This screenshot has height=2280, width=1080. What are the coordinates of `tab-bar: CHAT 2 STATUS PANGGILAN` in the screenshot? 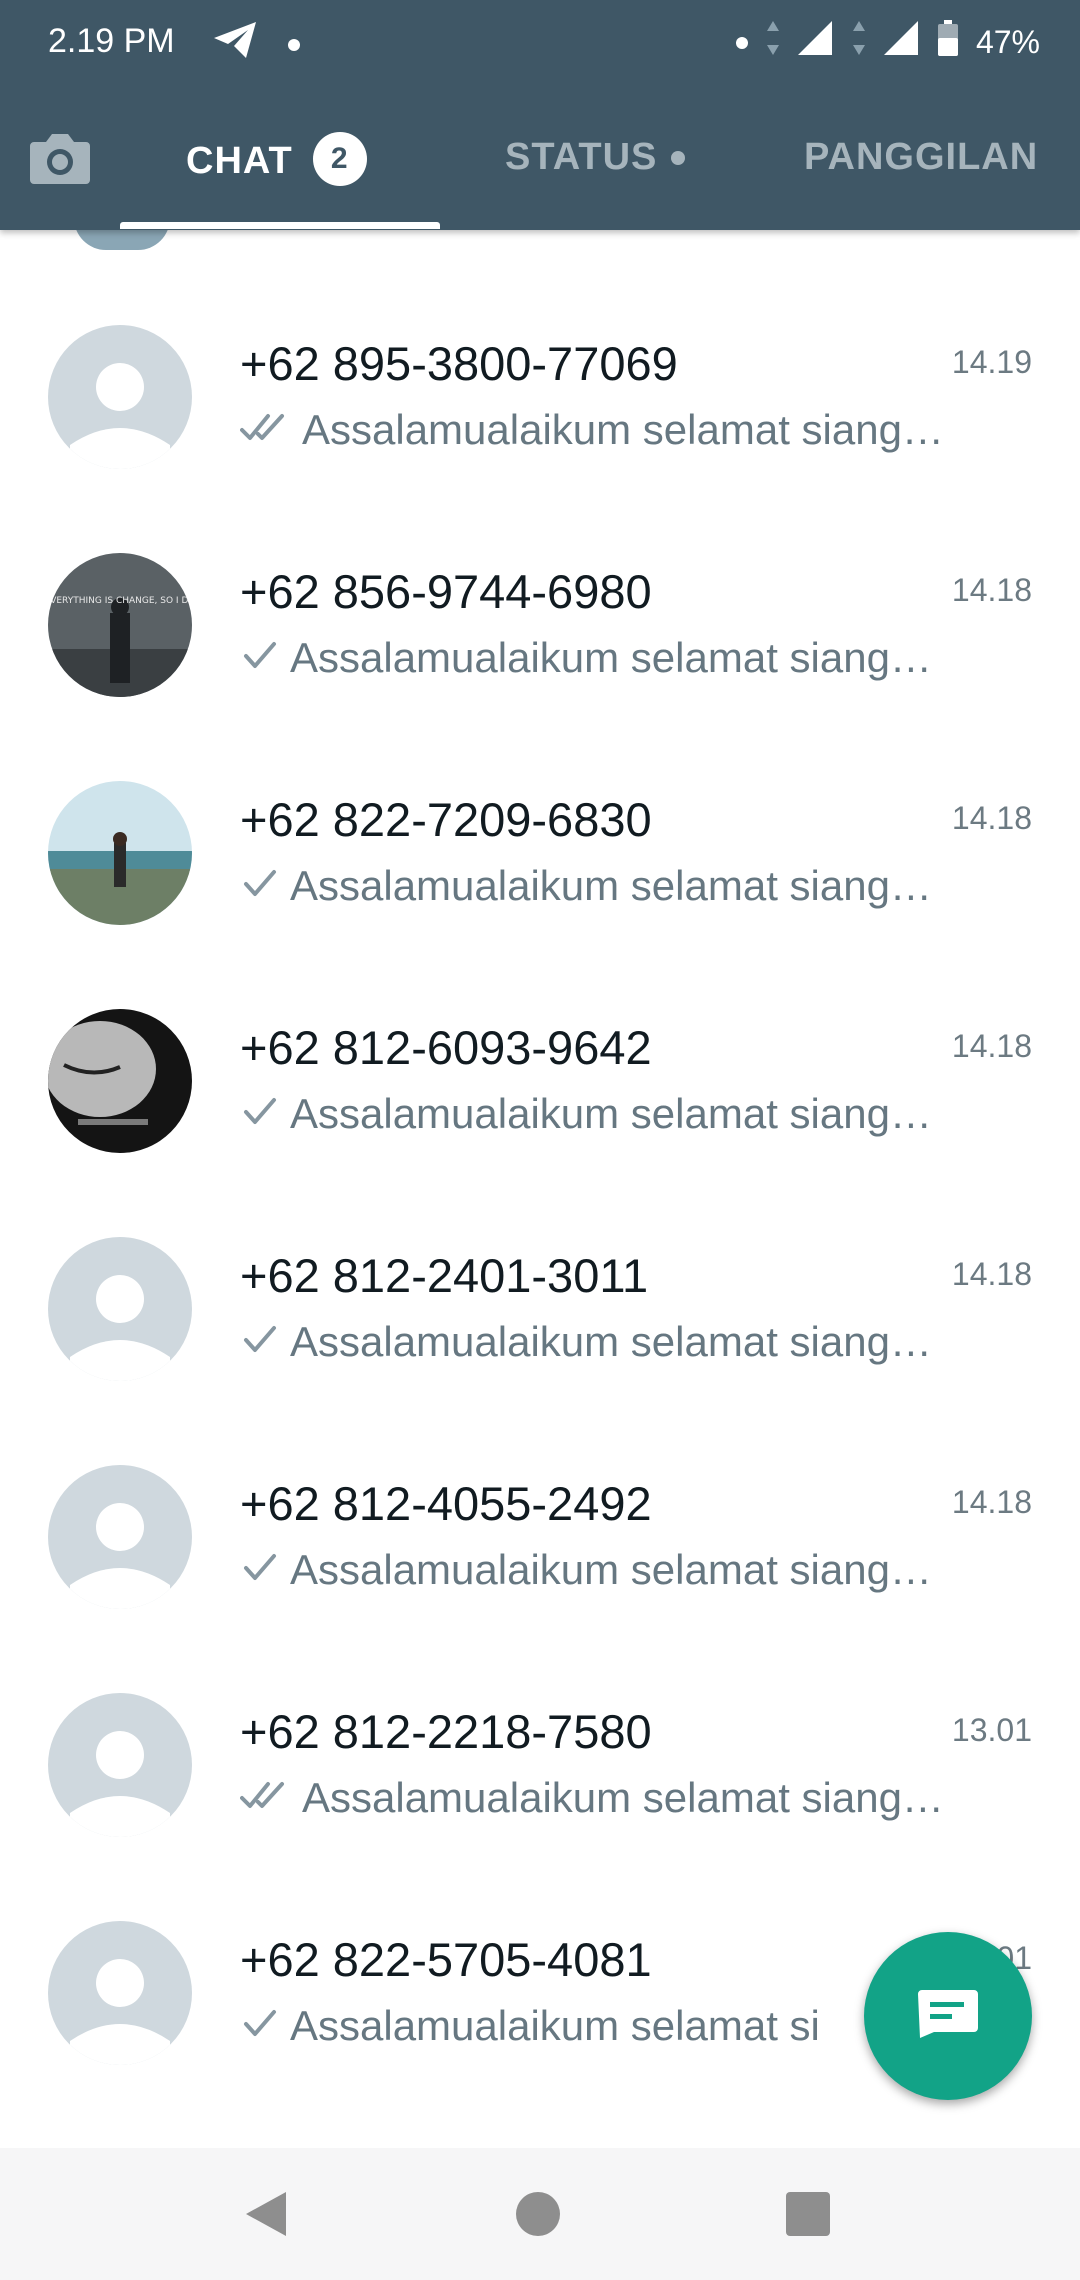 It's located at (540, 159).